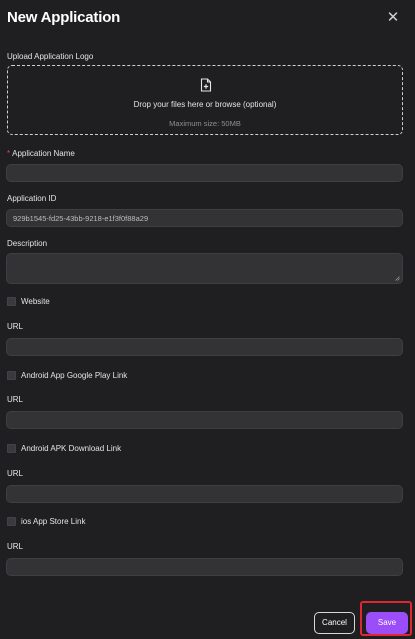 The width and height of the screenshot is (415, 639). I want to click on website-checkbox-label: Website, so click(35, 301).